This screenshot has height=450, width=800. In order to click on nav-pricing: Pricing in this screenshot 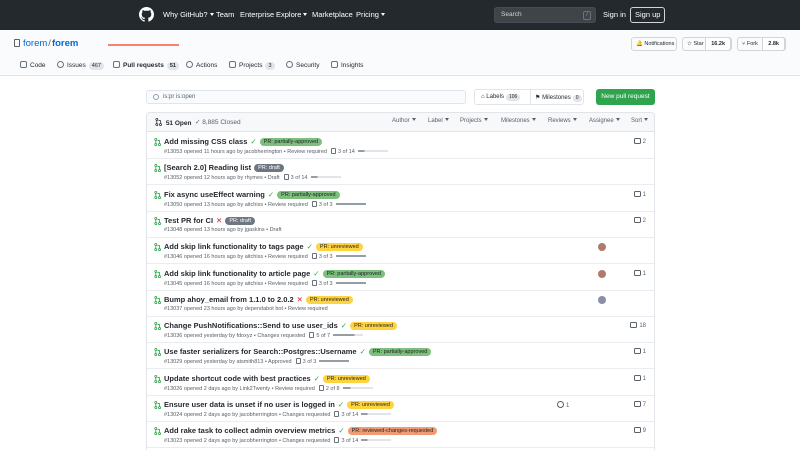, I will do `click(370, 14)`.